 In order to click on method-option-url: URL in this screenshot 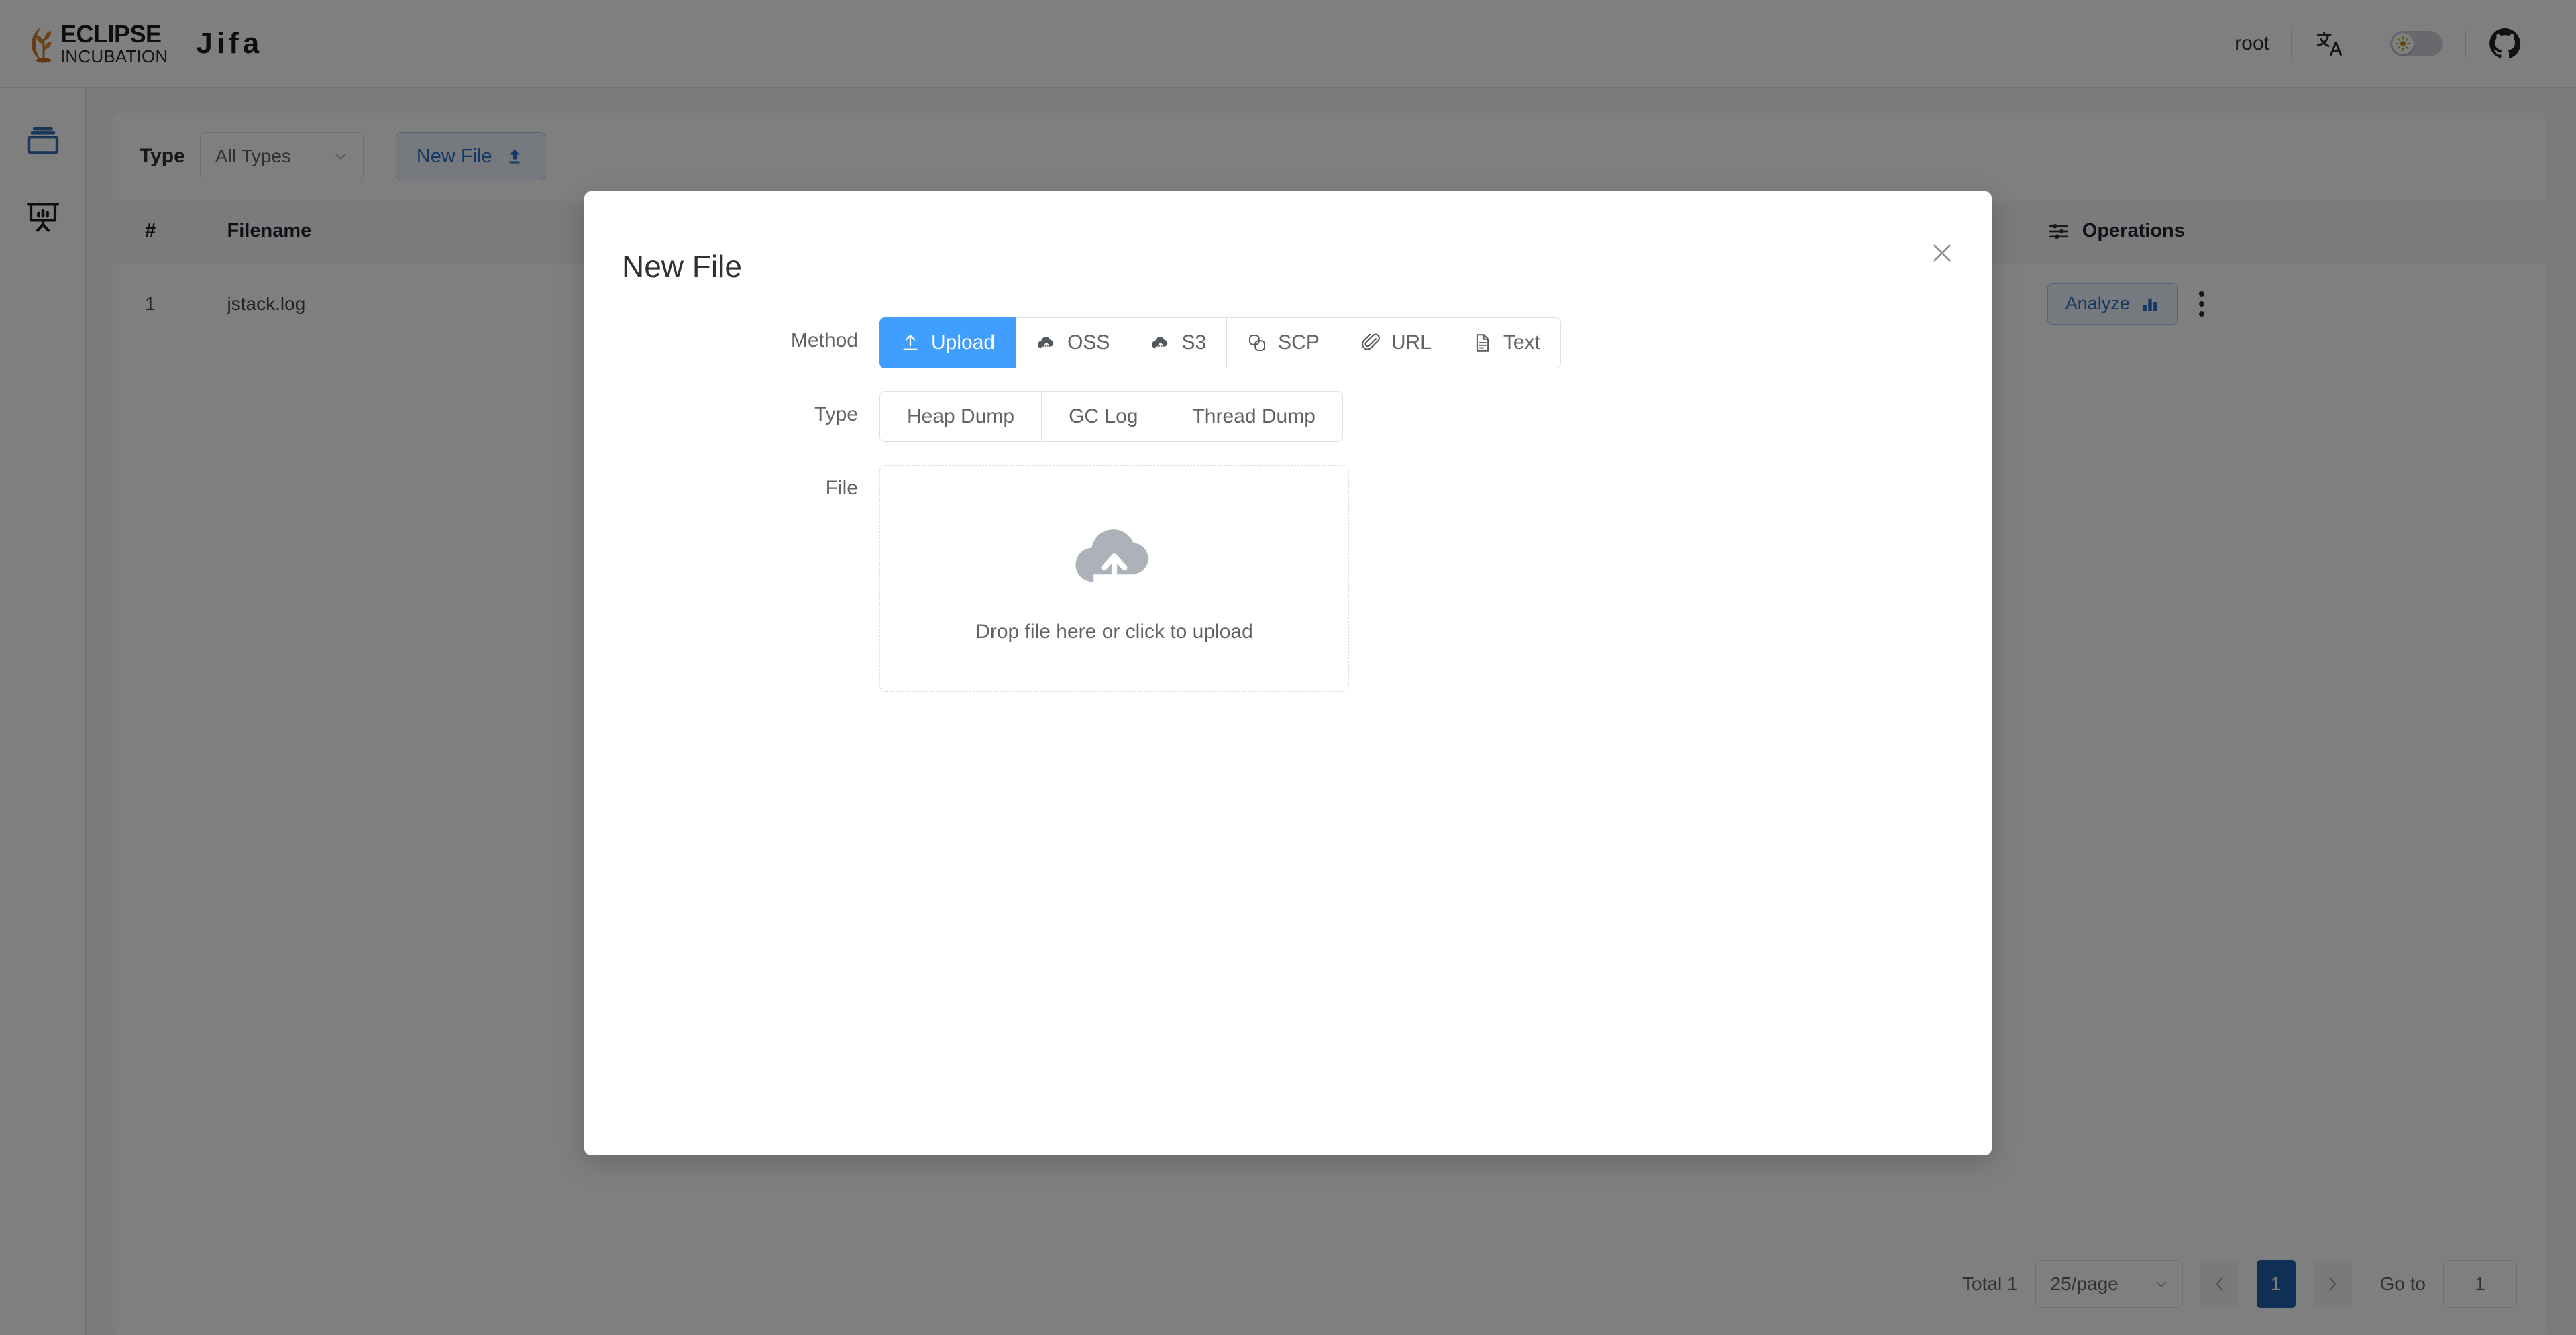, I will do `click(1396, 342)`.